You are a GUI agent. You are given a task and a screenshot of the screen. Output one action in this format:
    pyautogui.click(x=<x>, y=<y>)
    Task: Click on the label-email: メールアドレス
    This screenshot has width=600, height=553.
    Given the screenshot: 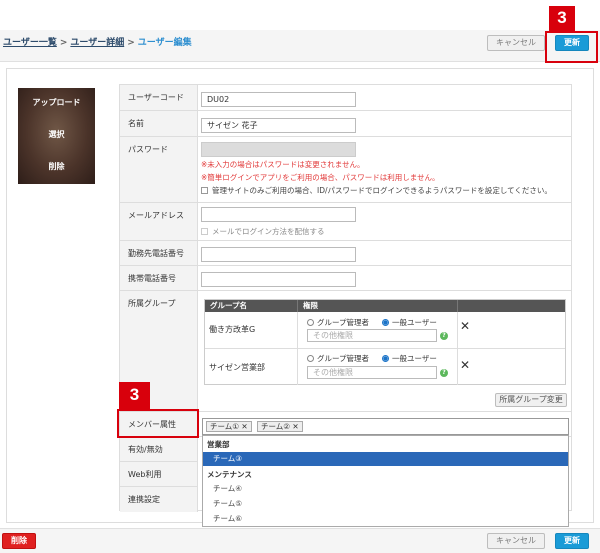 What is the action you would take?
    pyautogui.click(x=159, y=222)
    